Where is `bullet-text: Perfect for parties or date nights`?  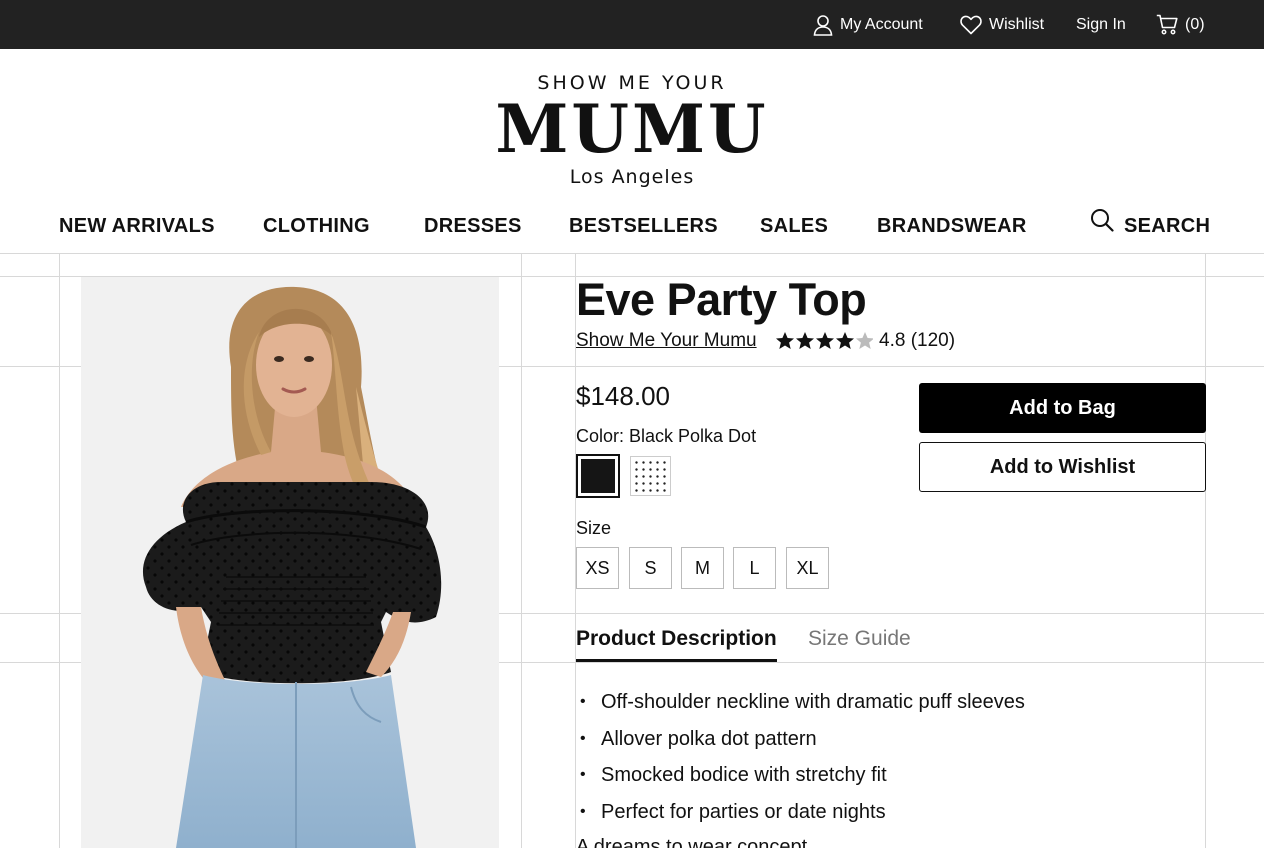 bullet-text: Perfect for parties or date nights is located at coordinates (743, 811).